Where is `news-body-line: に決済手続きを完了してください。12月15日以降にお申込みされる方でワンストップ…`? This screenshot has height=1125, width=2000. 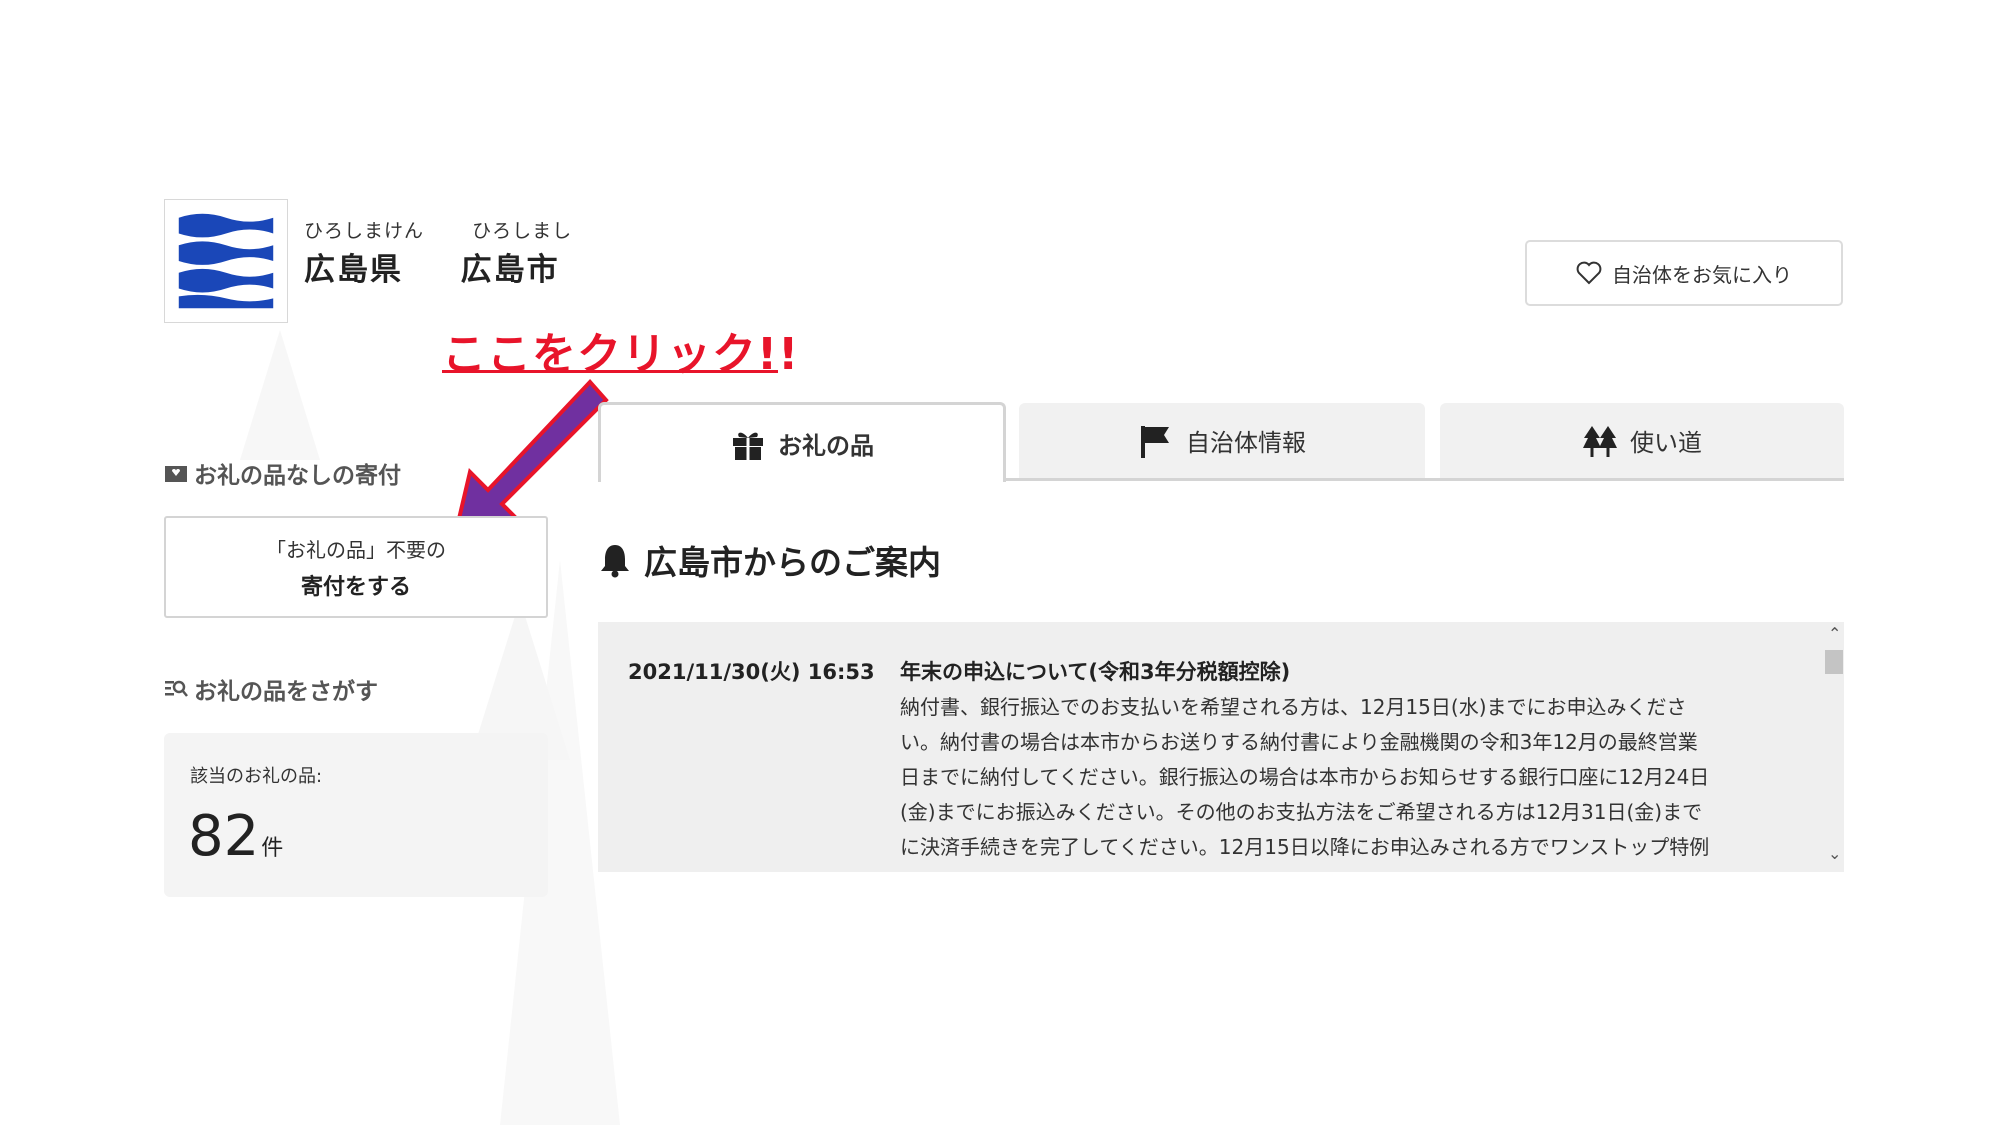 news-body-line: に決済手続きを完了してください。12月15日以降にお申込みされる方でワンストップ… is located at coordinates (1305, 847).